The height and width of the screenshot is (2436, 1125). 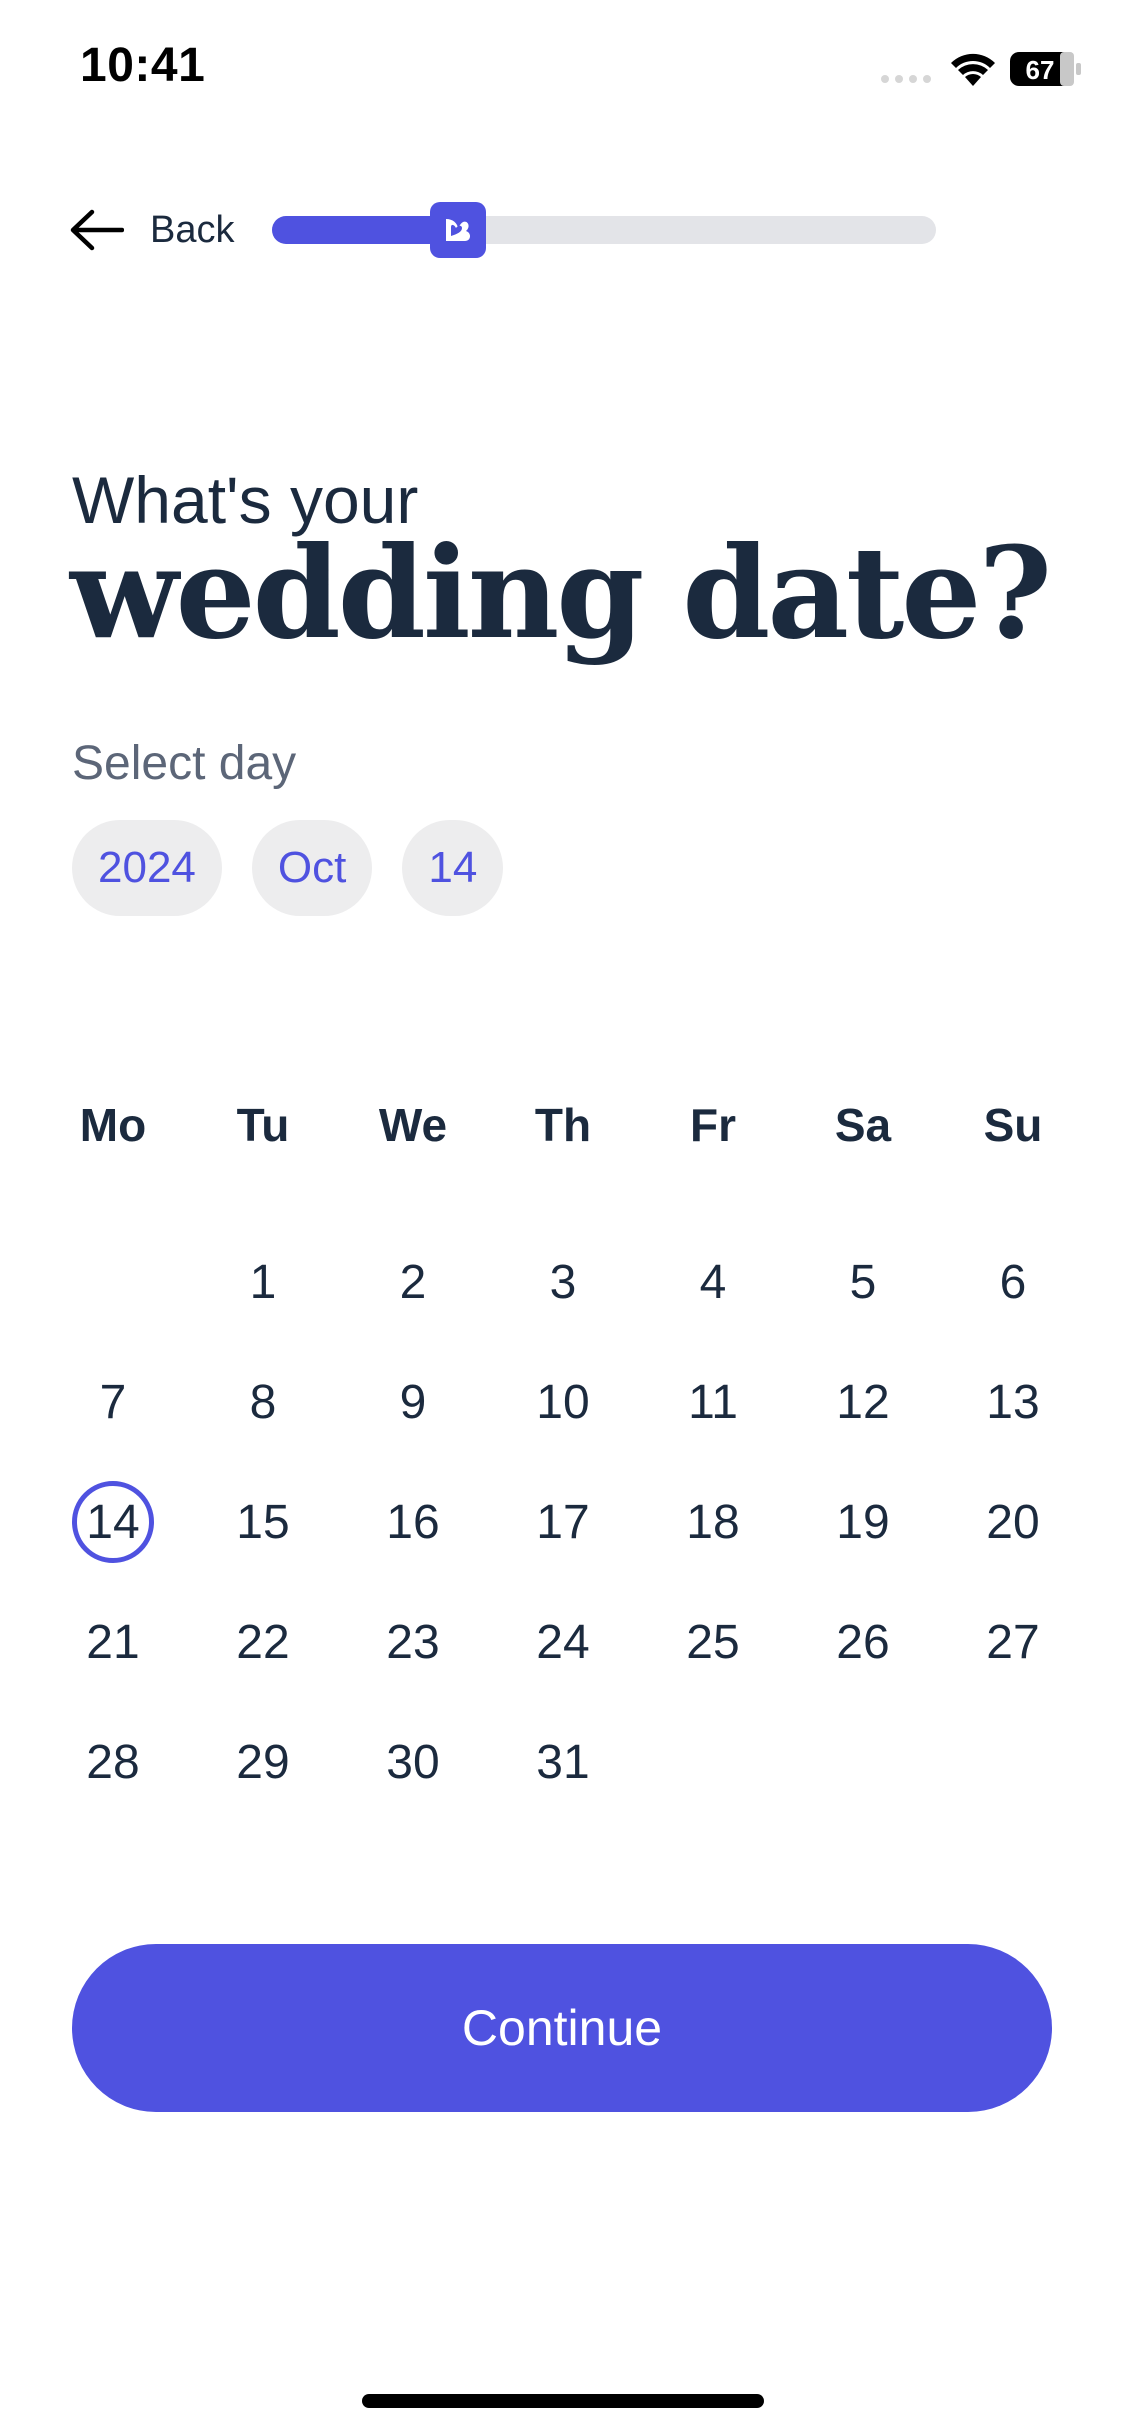 I want to click on calendar-day-cell: 14, so click(x=113, y=1522).